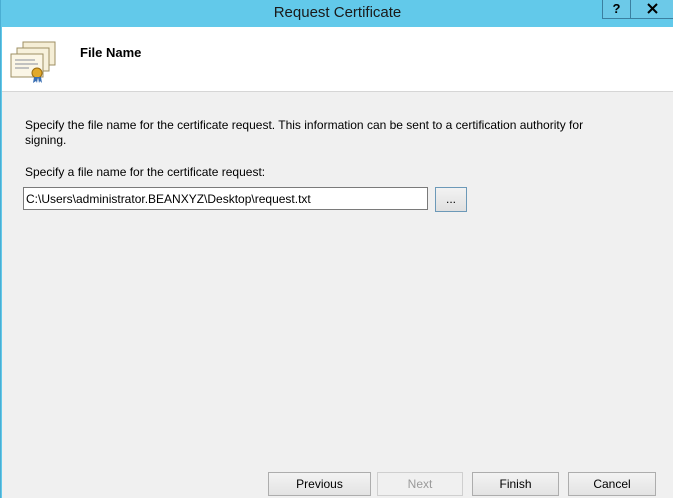  What do you see at coordinates (111, 52) in the screenshot?
I see `page-title: File Name` at bounding box center [111, 52].